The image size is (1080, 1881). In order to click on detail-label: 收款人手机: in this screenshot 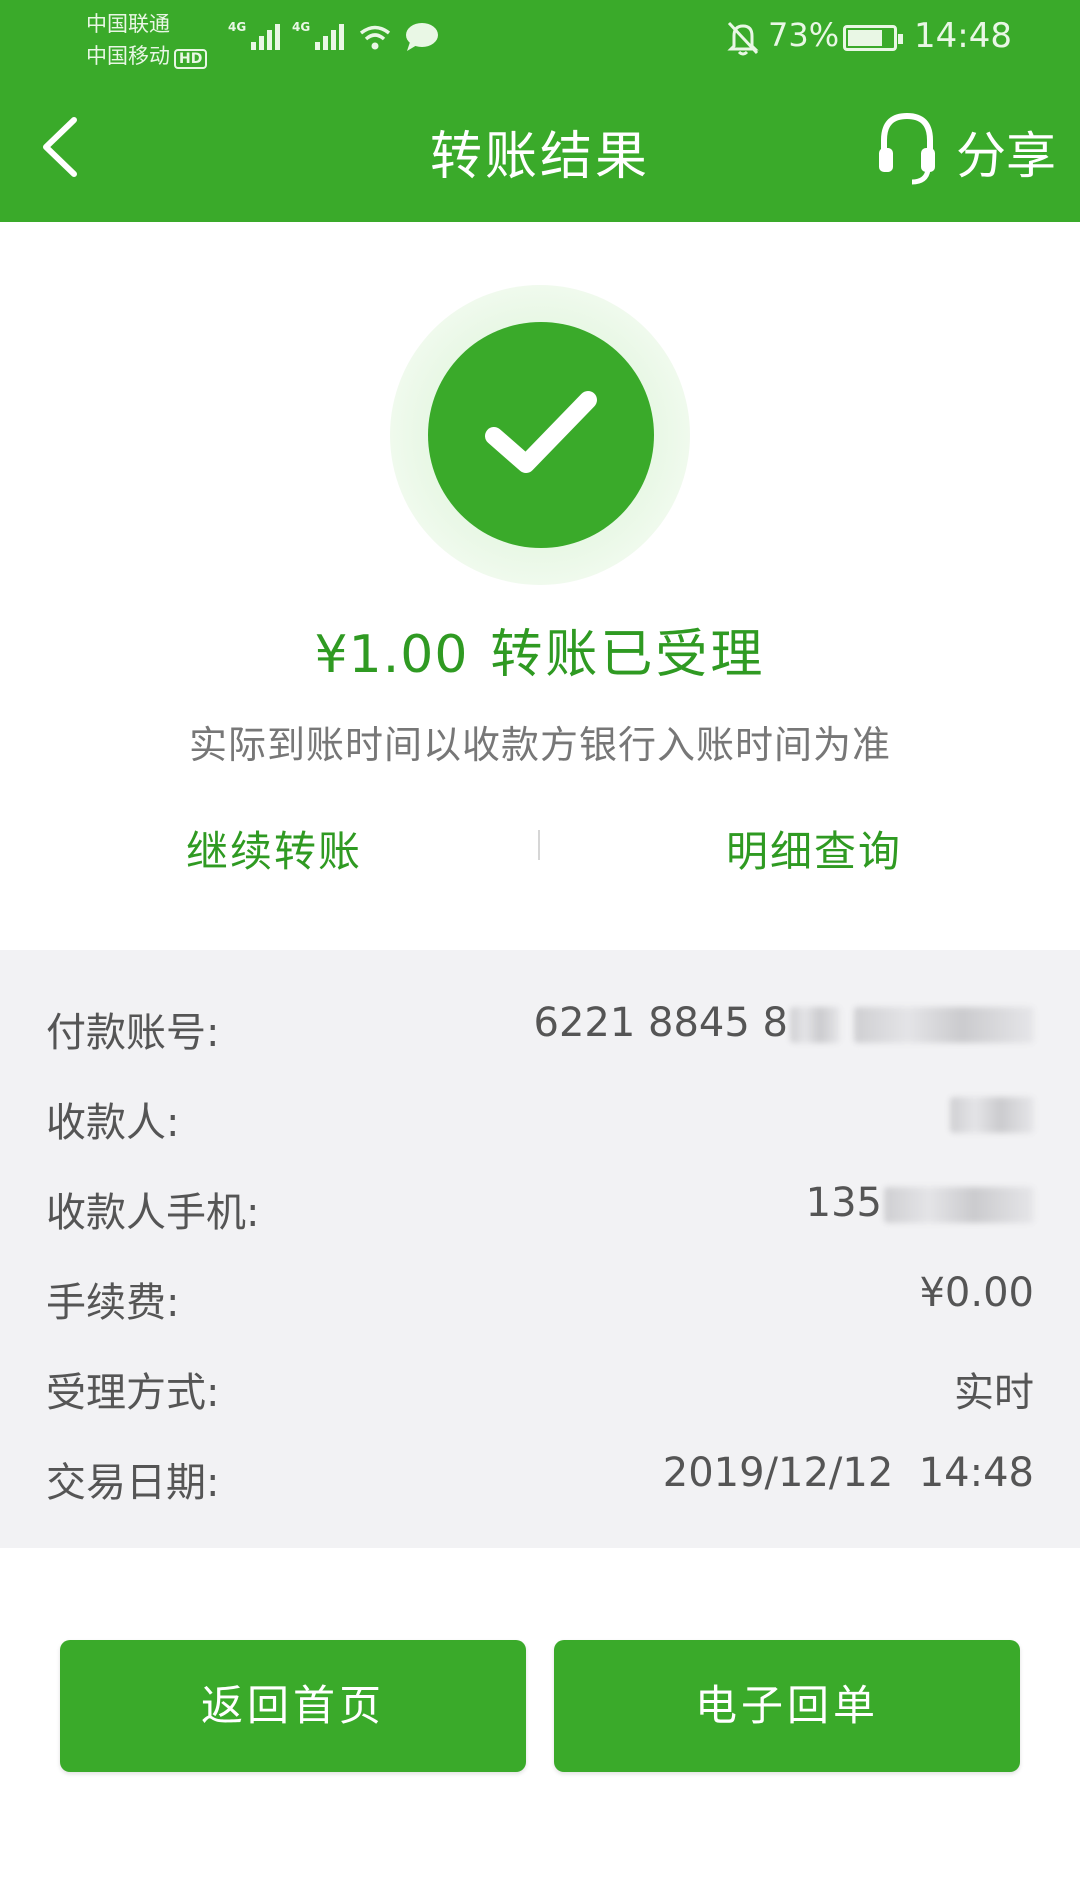, I will do `click(153, 1213)`.